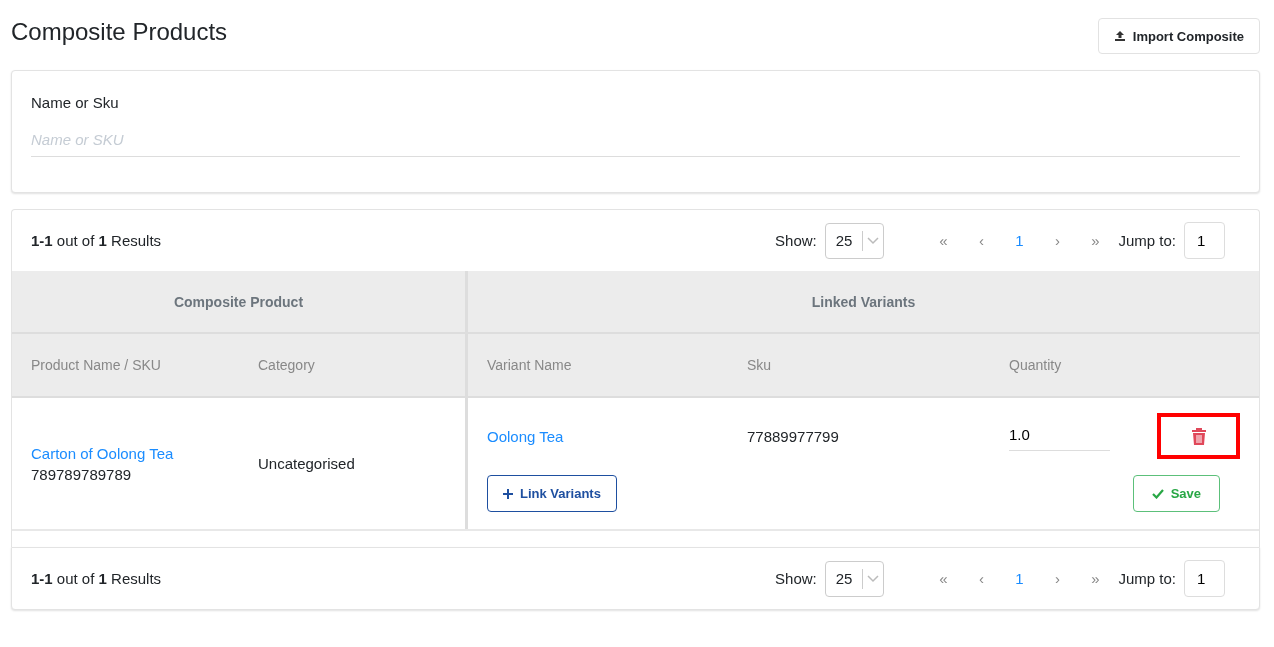 The height and width of the screenshot is (647, 1274). Describe the element at coordinates (508, 493) in the screenshot. I see `plus-icon` at that location.